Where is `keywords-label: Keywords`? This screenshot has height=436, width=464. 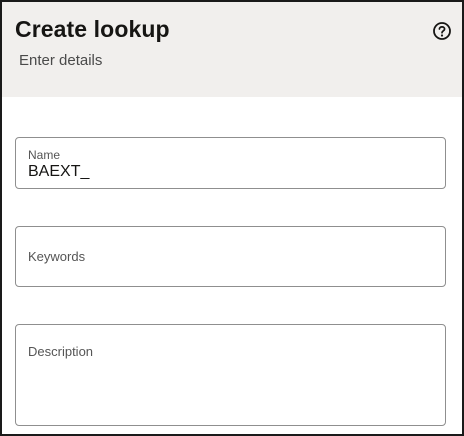 keywords-label: Keywords is located at coordinates (57, 256).